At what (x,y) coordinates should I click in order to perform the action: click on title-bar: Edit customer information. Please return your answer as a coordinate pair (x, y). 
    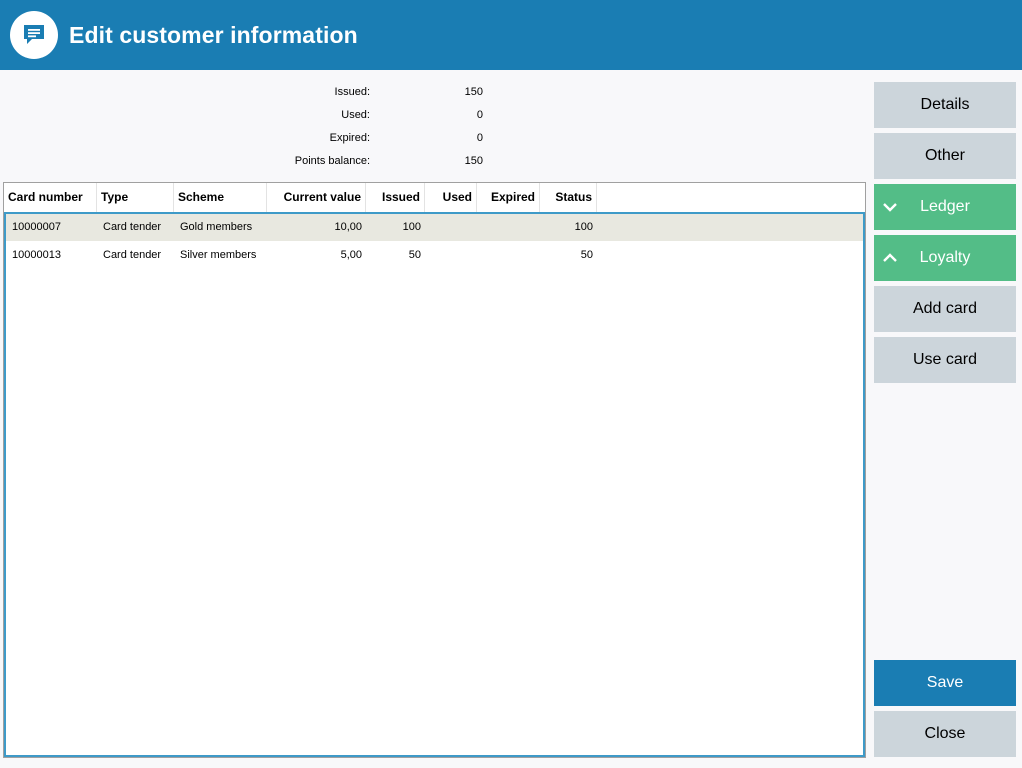
    Looking at the image, I should click on (511, 35).